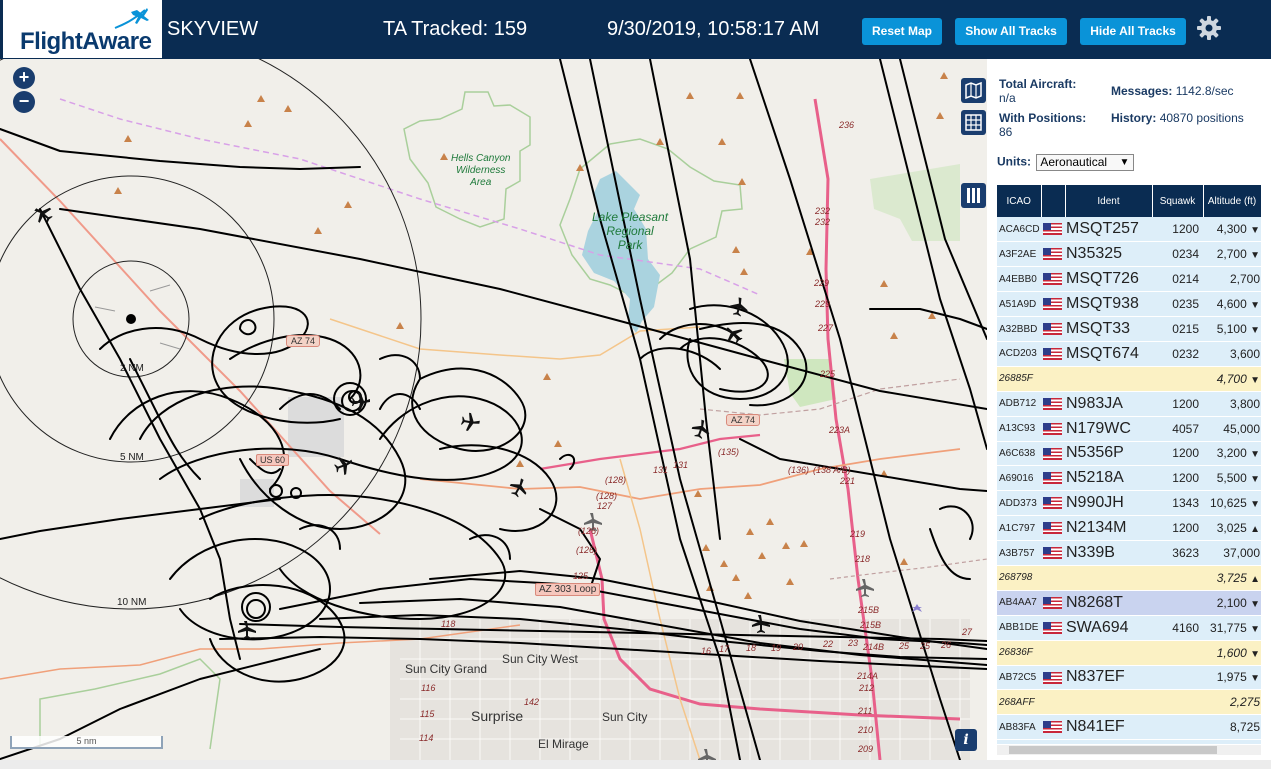 The height and width of the screenshot is (769, 1271). Describe the element at coordinates (1209, 28) in the screenshot. I see `gear-icon` at that location.